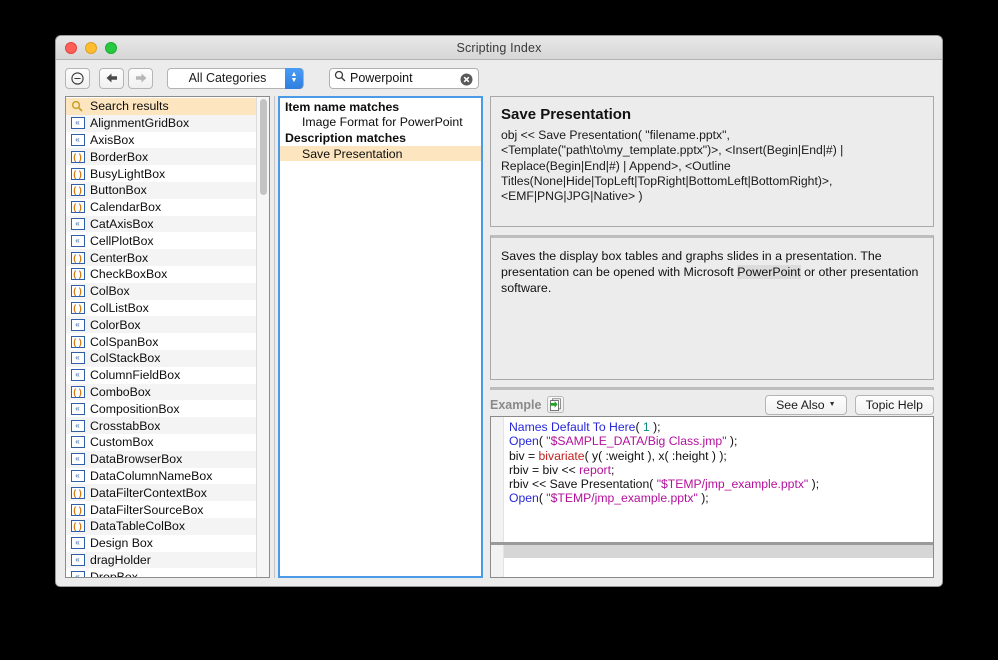 Image resolution: width=998 pixels, height=660 pixels. I want to click on sidebar-item-colorbox: « ColorBox, so click(161, 325).